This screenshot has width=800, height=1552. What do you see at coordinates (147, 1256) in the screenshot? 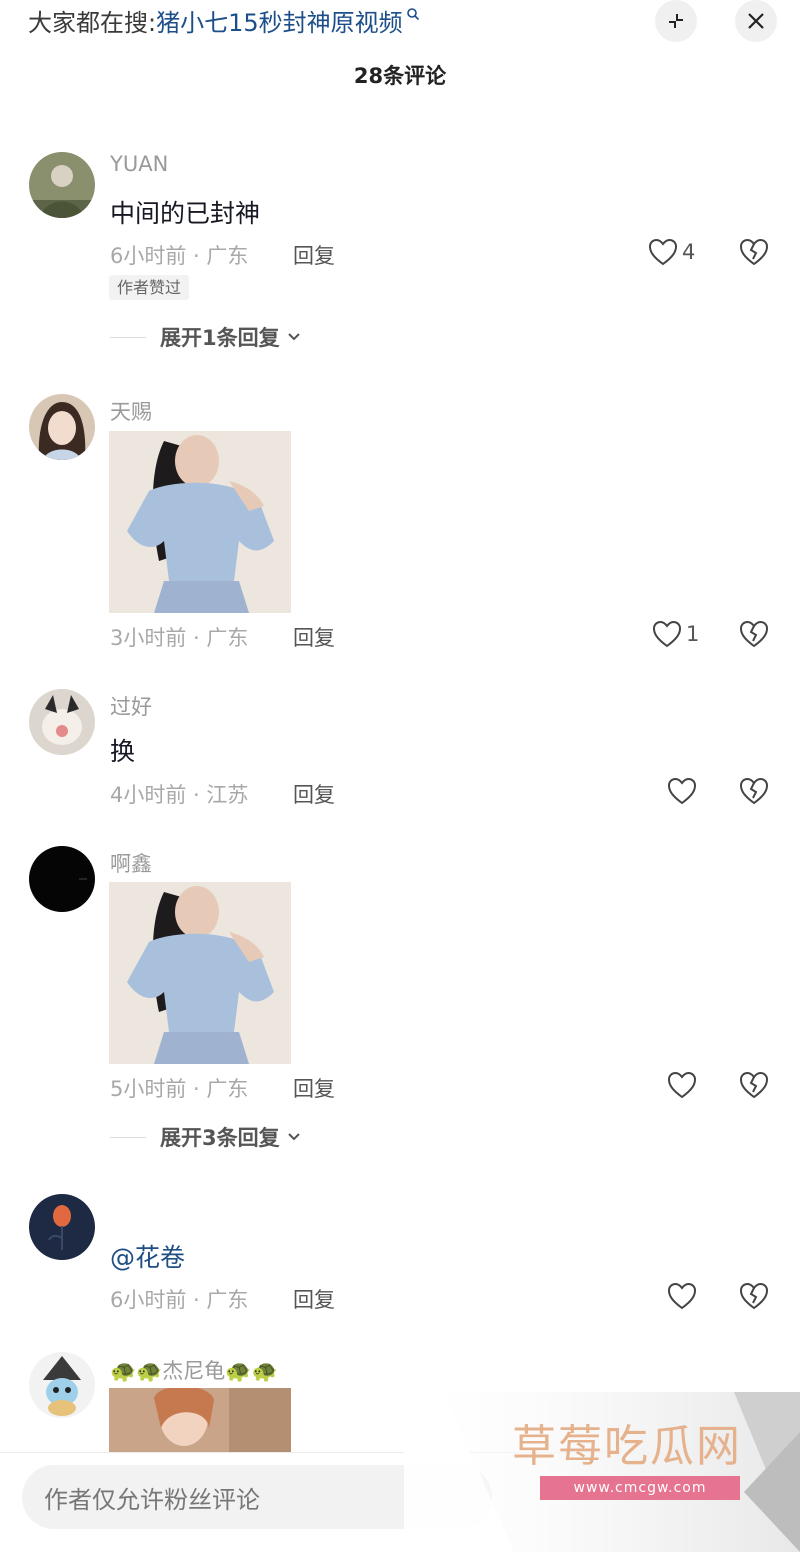
I see `comment-mention-text: @花卷` at bounding box center [147, 1256].